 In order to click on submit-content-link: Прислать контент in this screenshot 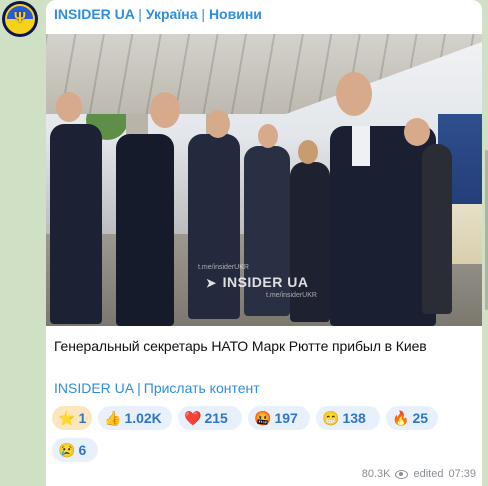, I will do `click(202, 388)`.